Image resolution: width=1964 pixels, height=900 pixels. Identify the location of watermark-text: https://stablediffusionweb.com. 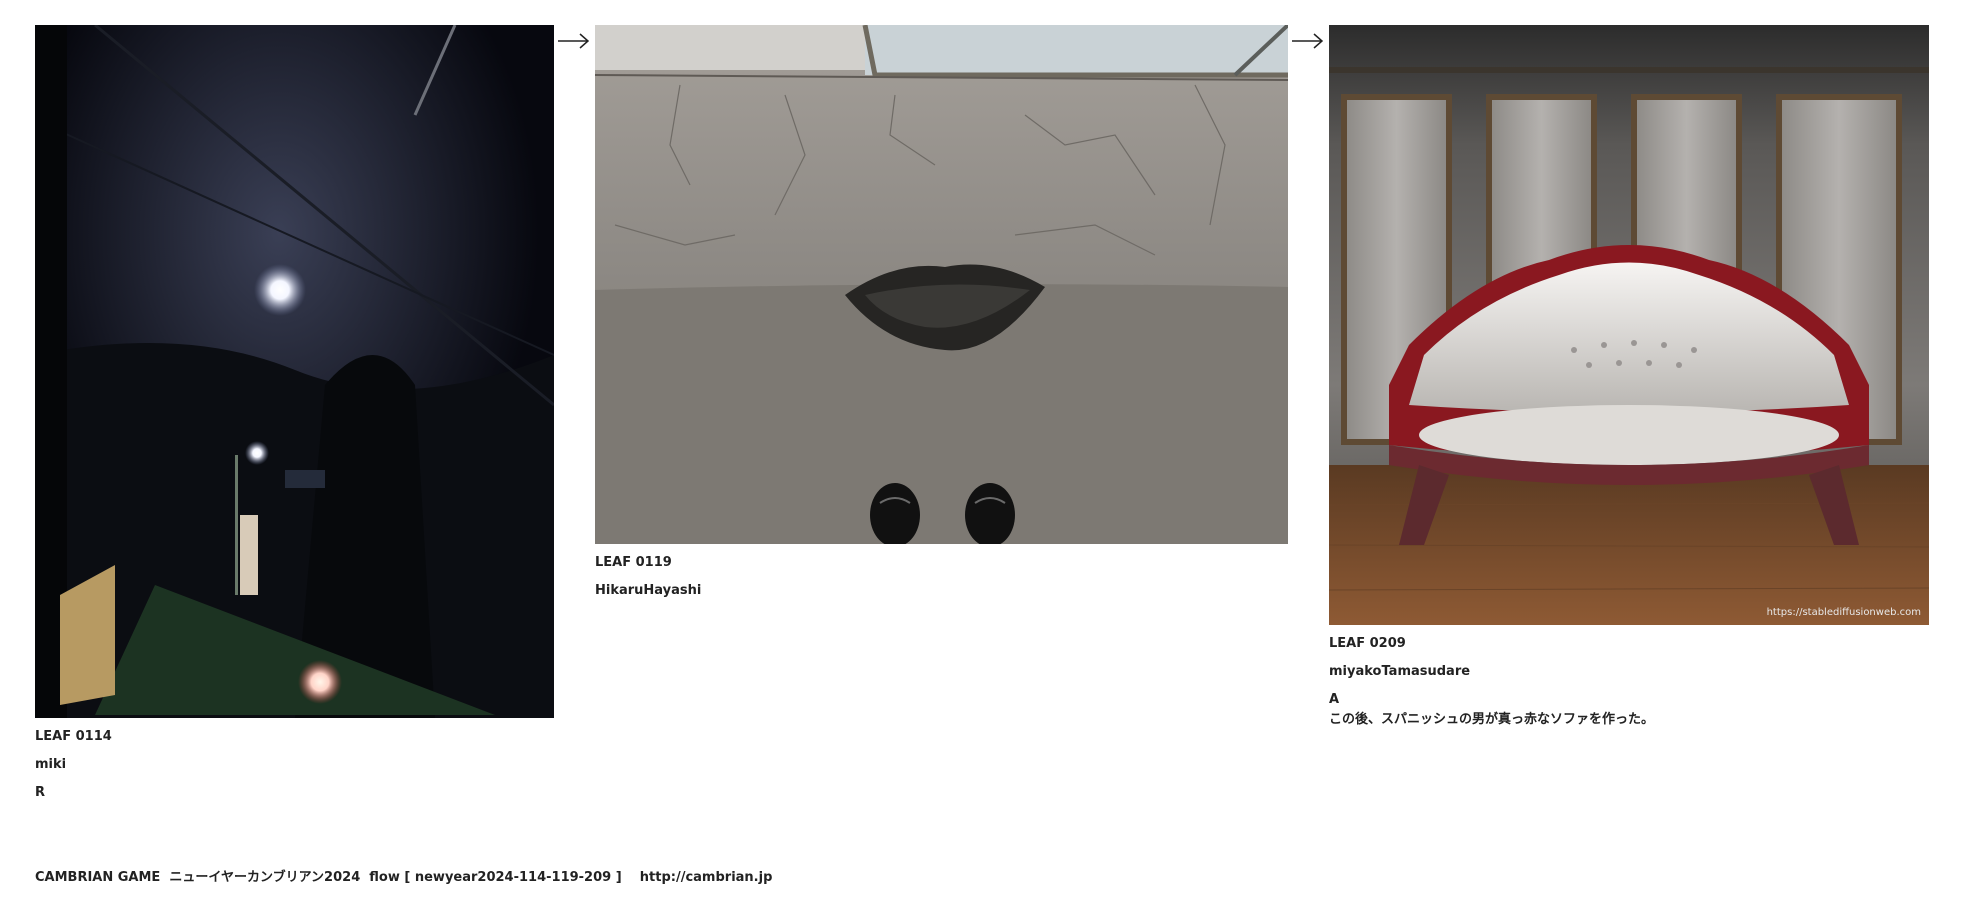
(1844, 612).